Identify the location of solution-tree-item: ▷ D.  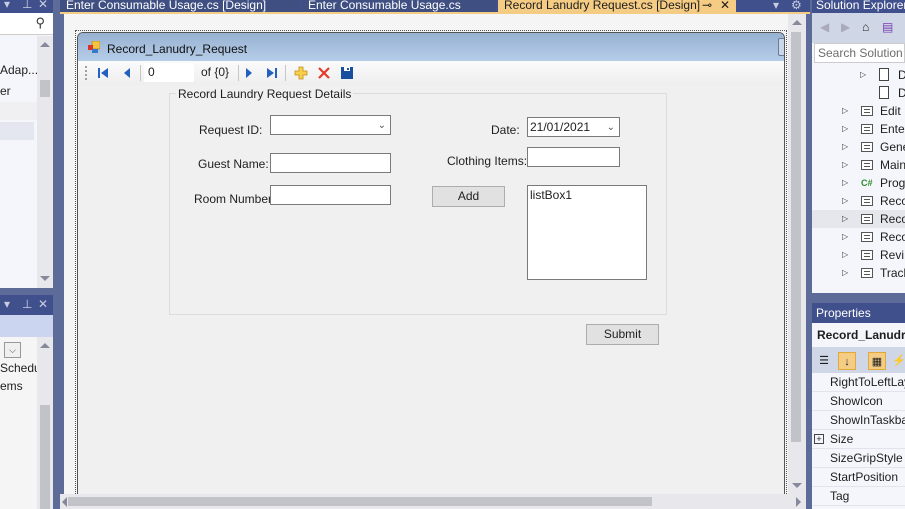
(858, 75).